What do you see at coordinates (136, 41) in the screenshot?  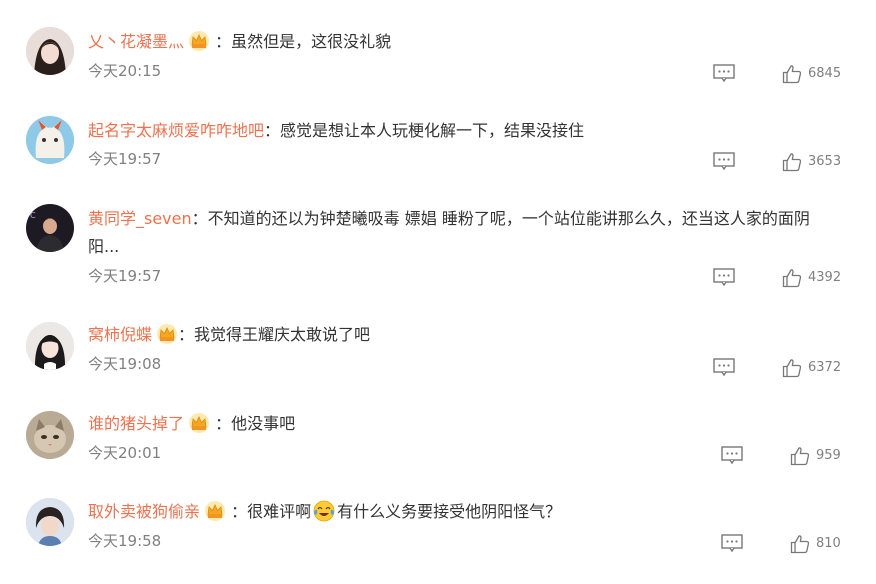 I see `username-link: 乂丶花凝墨灬` at bounding box center [136, 41].